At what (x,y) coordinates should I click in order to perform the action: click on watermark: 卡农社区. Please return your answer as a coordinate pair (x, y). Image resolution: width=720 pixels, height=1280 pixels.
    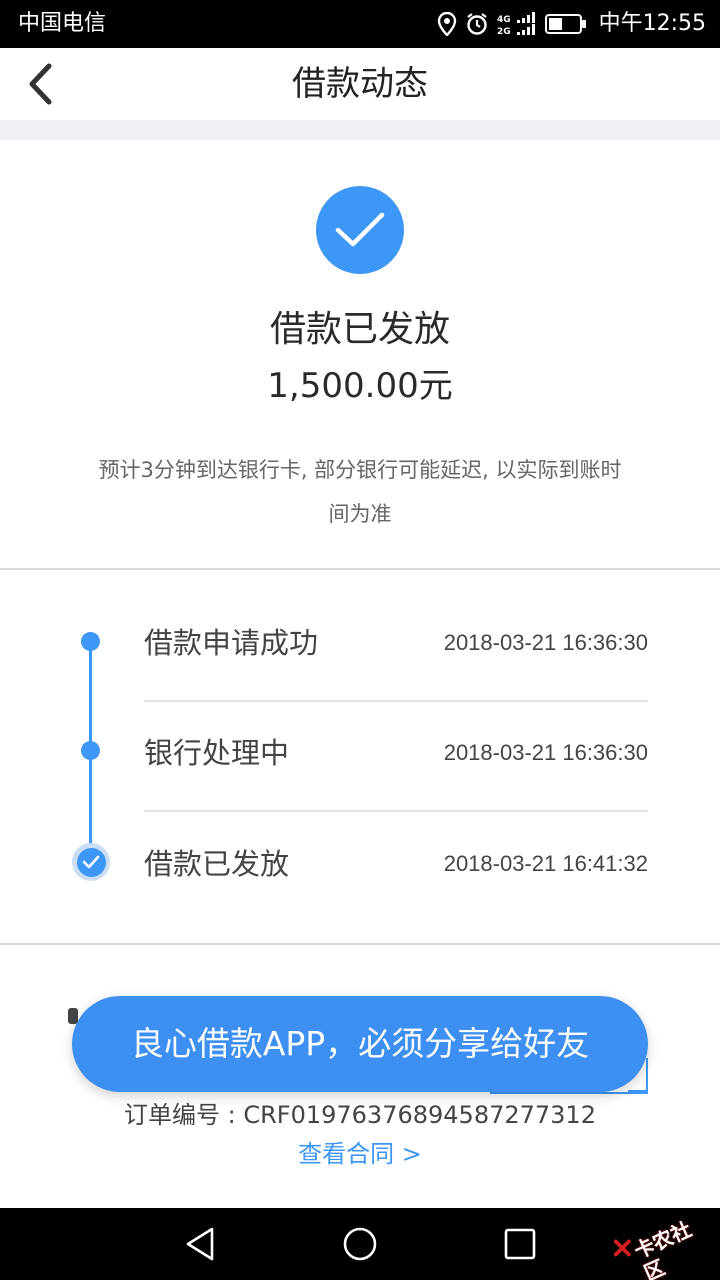
    Looking at the image, I should click on (662, 1248).